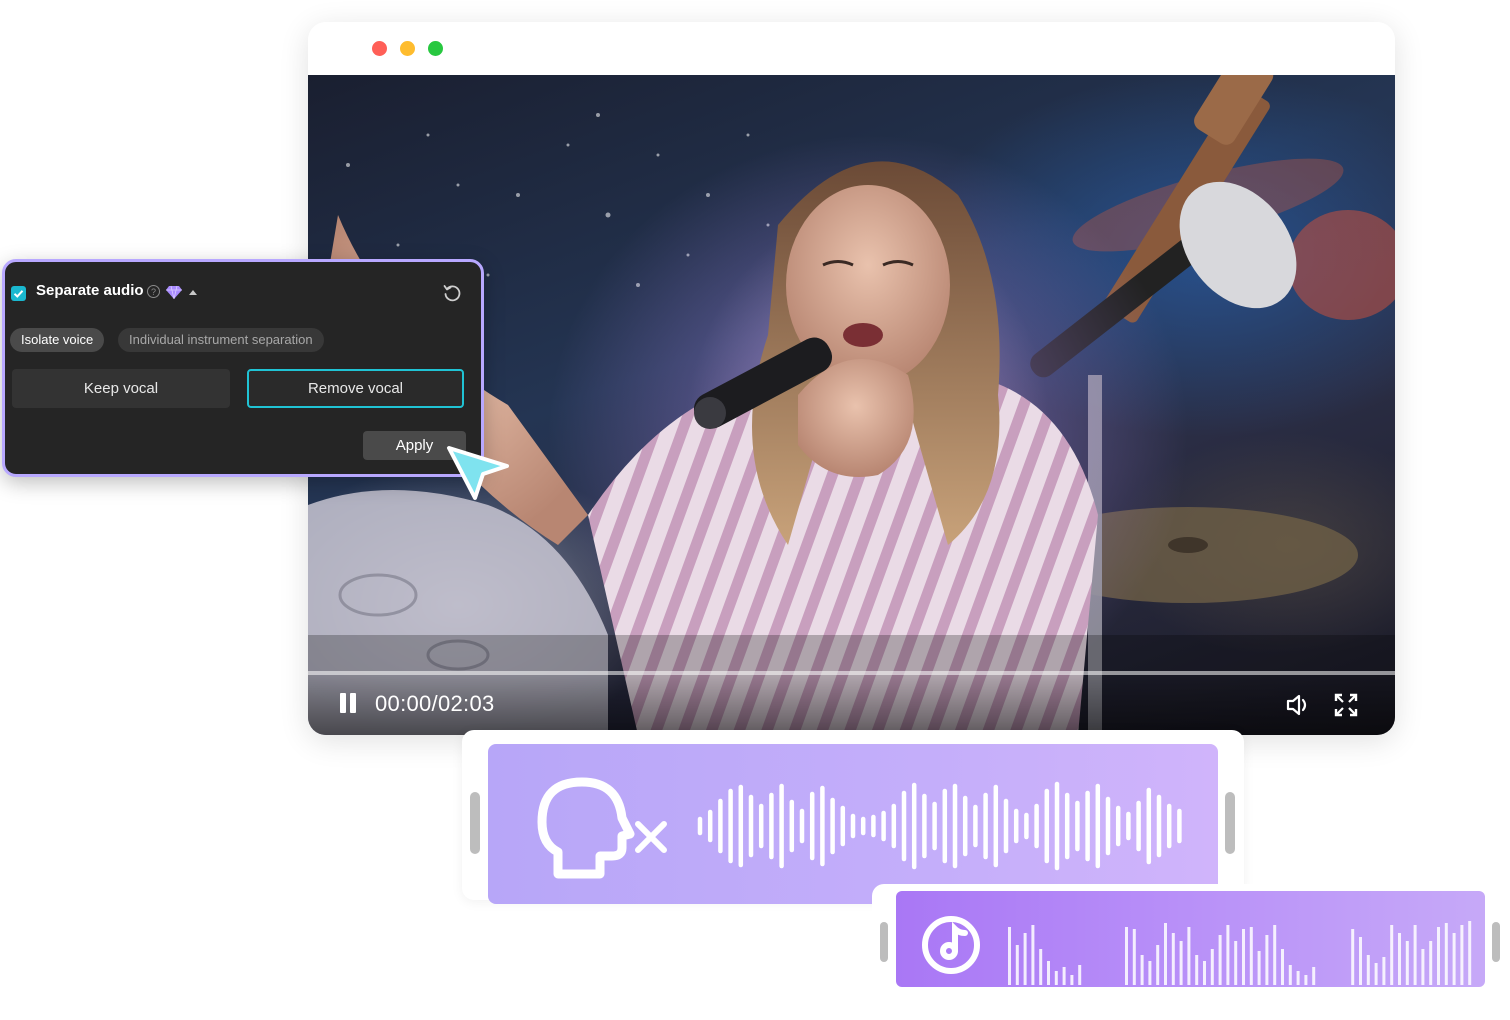  Describe the element at coordinates (174, 292) in the screenshot. I see `premium-gem-icon` at that location.